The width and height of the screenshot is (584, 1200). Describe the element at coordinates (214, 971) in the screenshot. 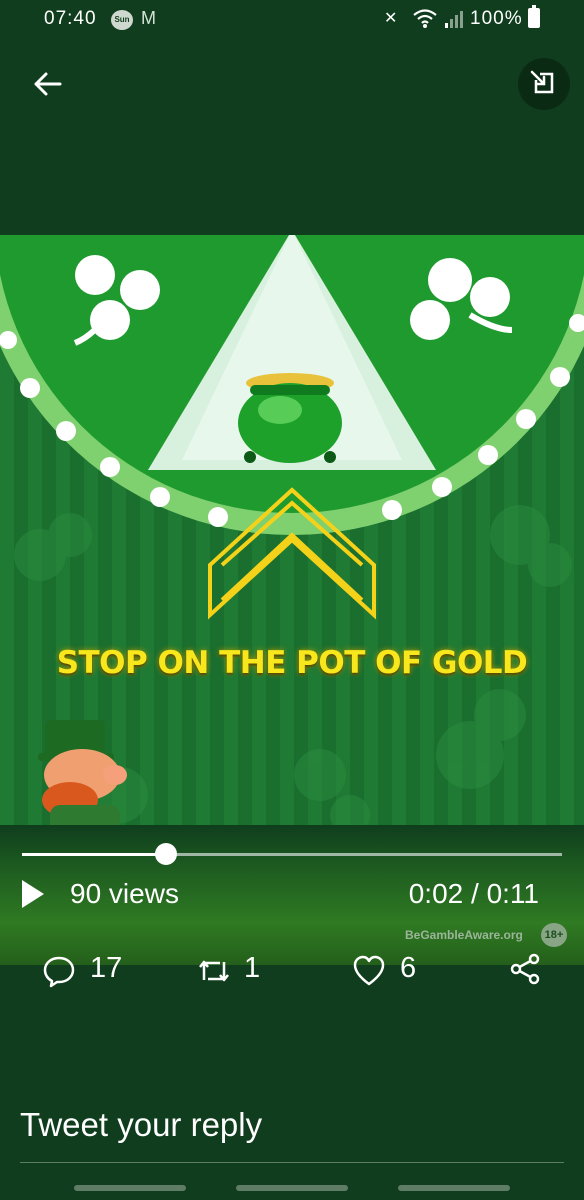

I see `retweet-icon` at that location.